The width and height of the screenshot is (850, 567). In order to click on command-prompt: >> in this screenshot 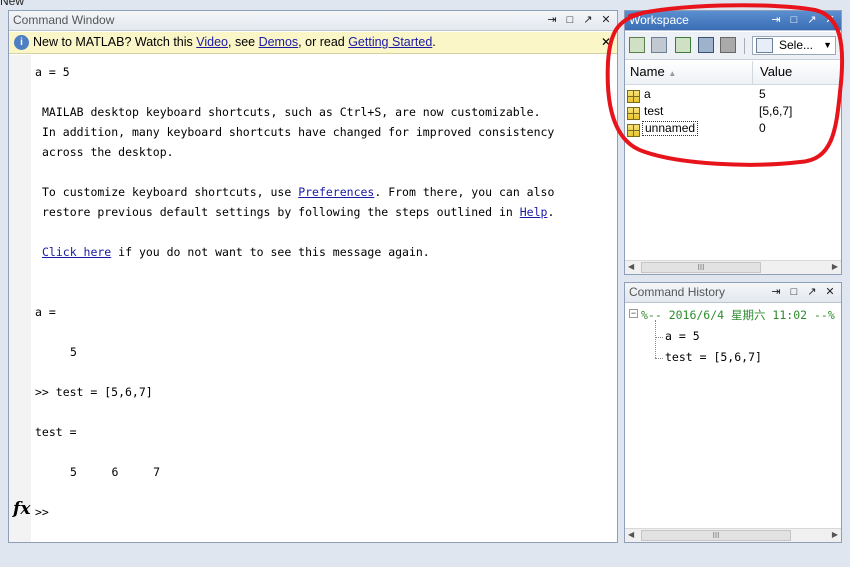, I will do `click(42, 512)`.